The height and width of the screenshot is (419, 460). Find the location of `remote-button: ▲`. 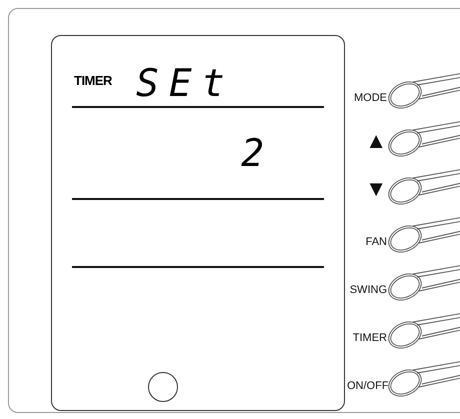

remote-button: ▲ is located at coordinates (403, 139).